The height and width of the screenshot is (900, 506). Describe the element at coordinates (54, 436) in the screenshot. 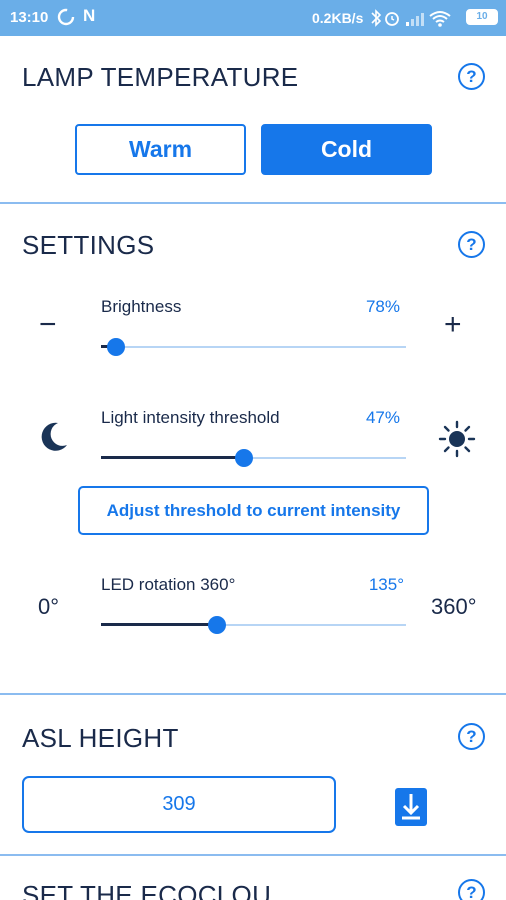

I see `moon-icon` at that location.